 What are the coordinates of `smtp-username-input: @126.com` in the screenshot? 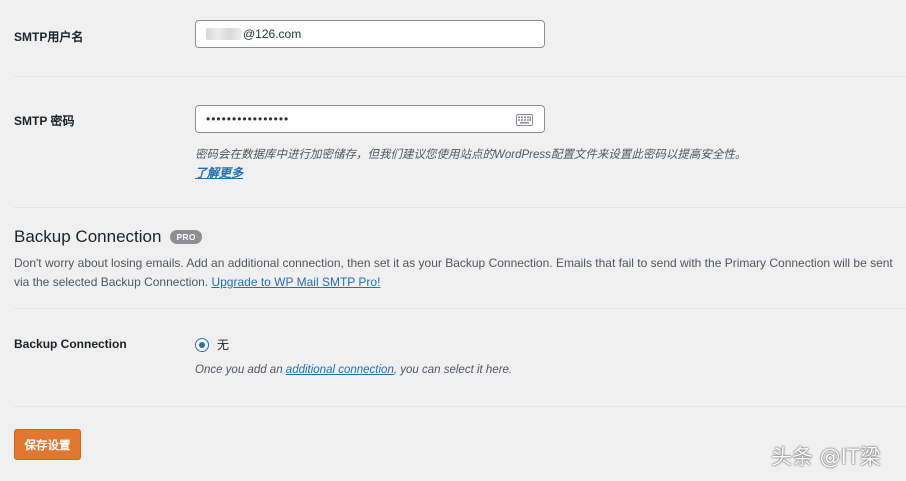 It's located at (370, 34).